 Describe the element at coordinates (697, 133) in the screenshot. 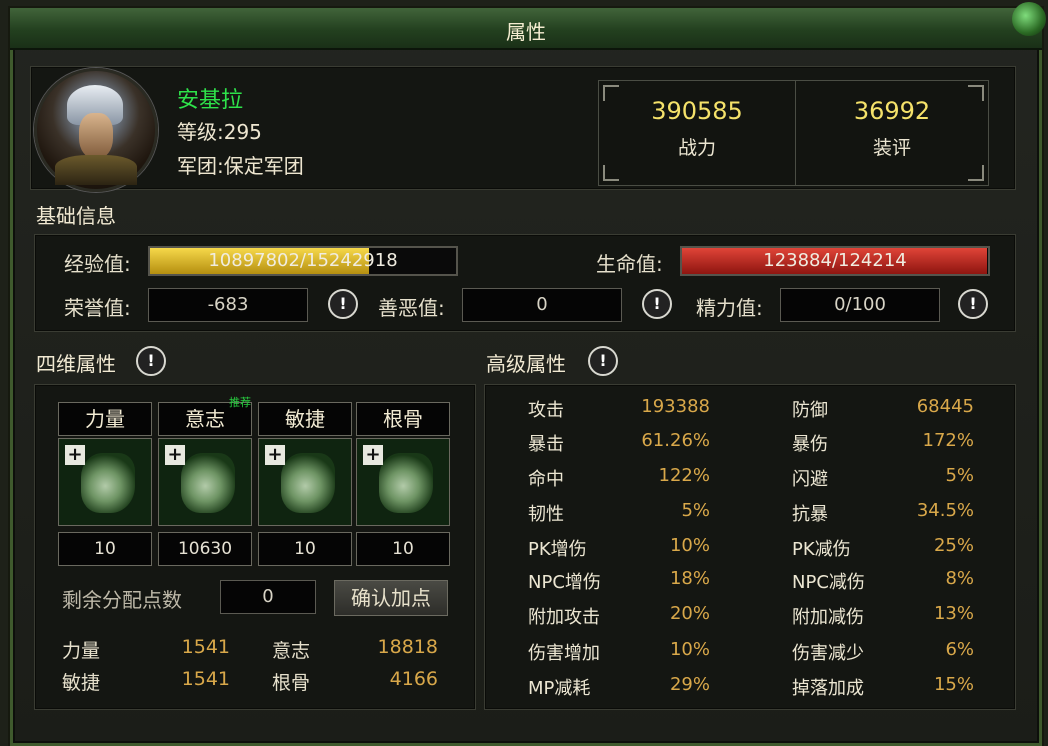

I see `power-box: 390585 战力` at that location.